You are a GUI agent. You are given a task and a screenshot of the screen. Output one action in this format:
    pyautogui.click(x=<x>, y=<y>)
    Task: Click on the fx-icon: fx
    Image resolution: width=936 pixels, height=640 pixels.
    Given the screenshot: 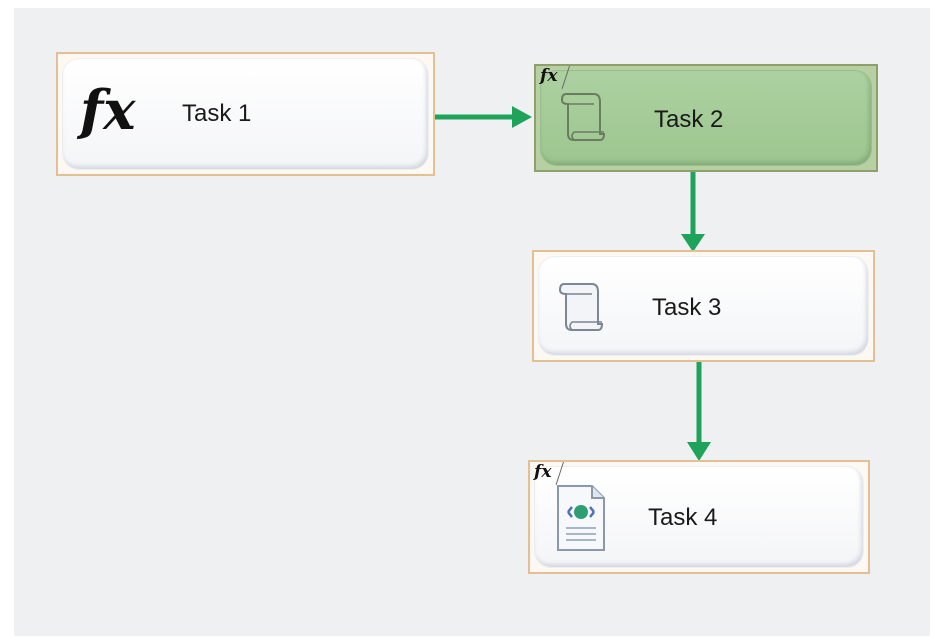 What is the action you would take?
    pyautogui.click(x=108, y=110)
    